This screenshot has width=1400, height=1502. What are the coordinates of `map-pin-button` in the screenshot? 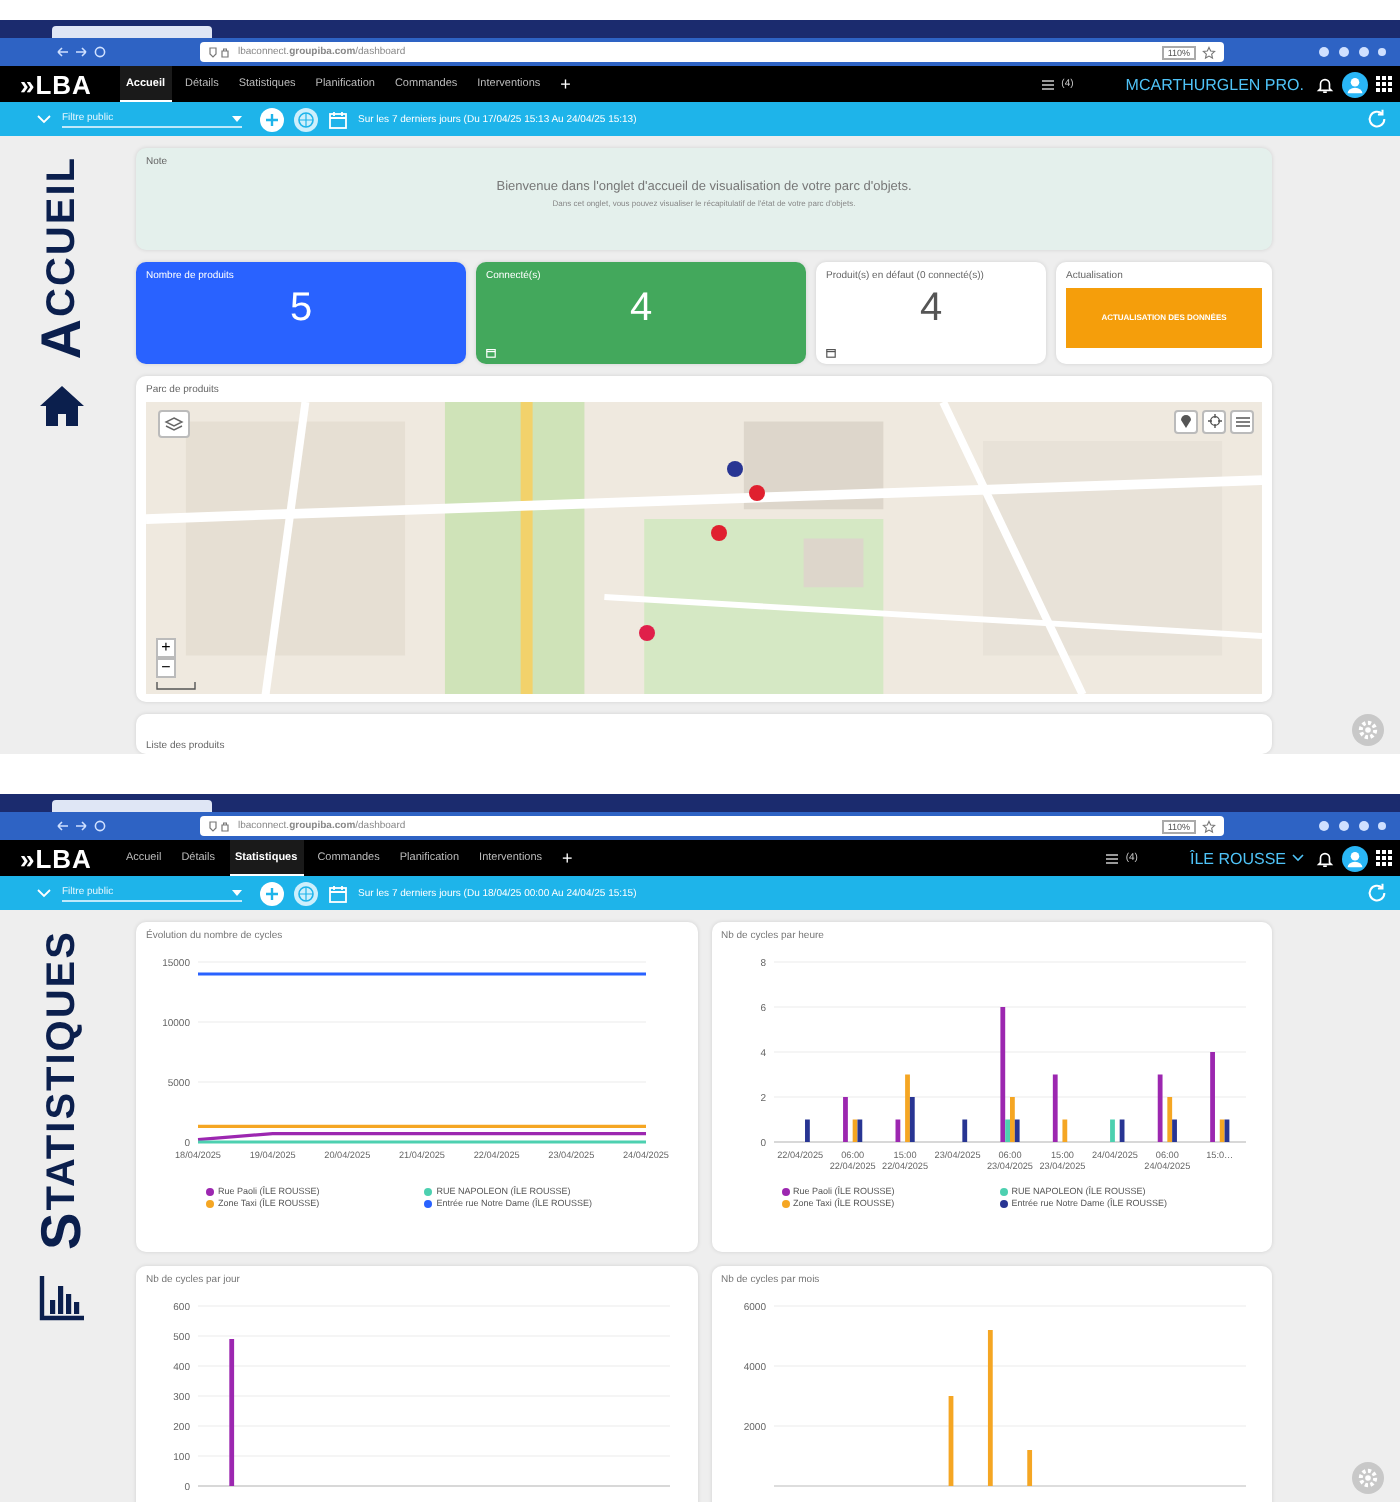 It's located at (1186, 421).